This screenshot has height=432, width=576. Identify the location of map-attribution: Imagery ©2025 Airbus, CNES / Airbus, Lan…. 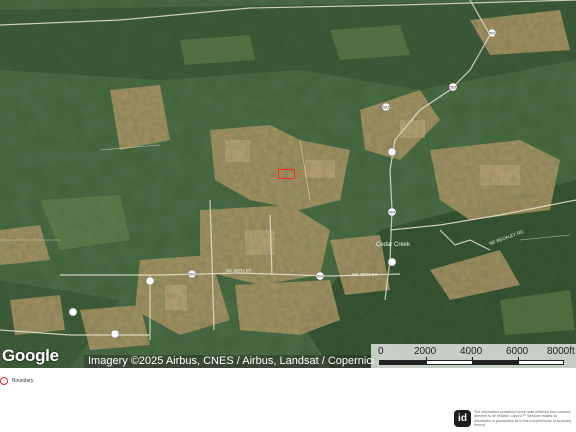
(229, 361).